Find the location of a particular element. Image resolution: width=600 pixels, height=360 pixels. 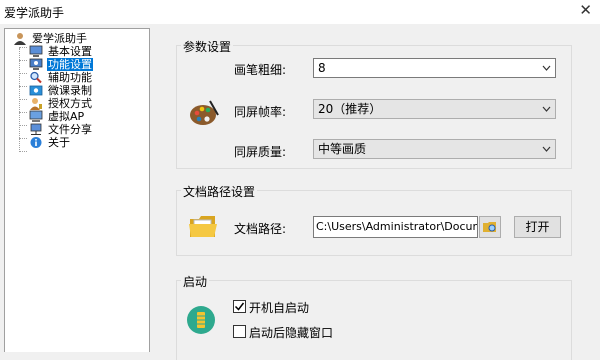

computer-icon is located at coordinates (36, 116).